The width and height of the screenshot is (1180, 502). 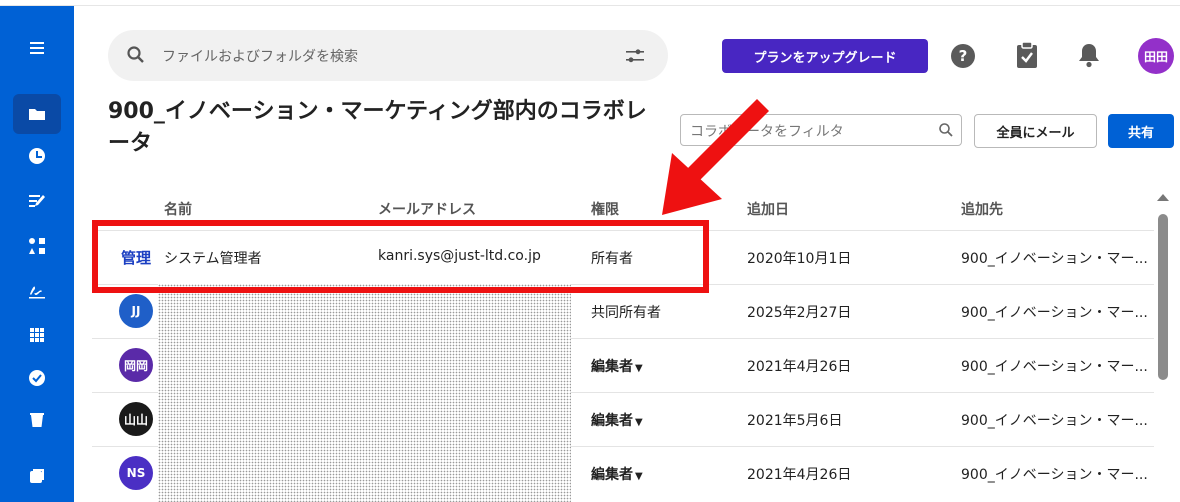 What do you see at coordinates (37, 290) in the screenshot?
I see `sign-icon` at bounding box center [37, 290].